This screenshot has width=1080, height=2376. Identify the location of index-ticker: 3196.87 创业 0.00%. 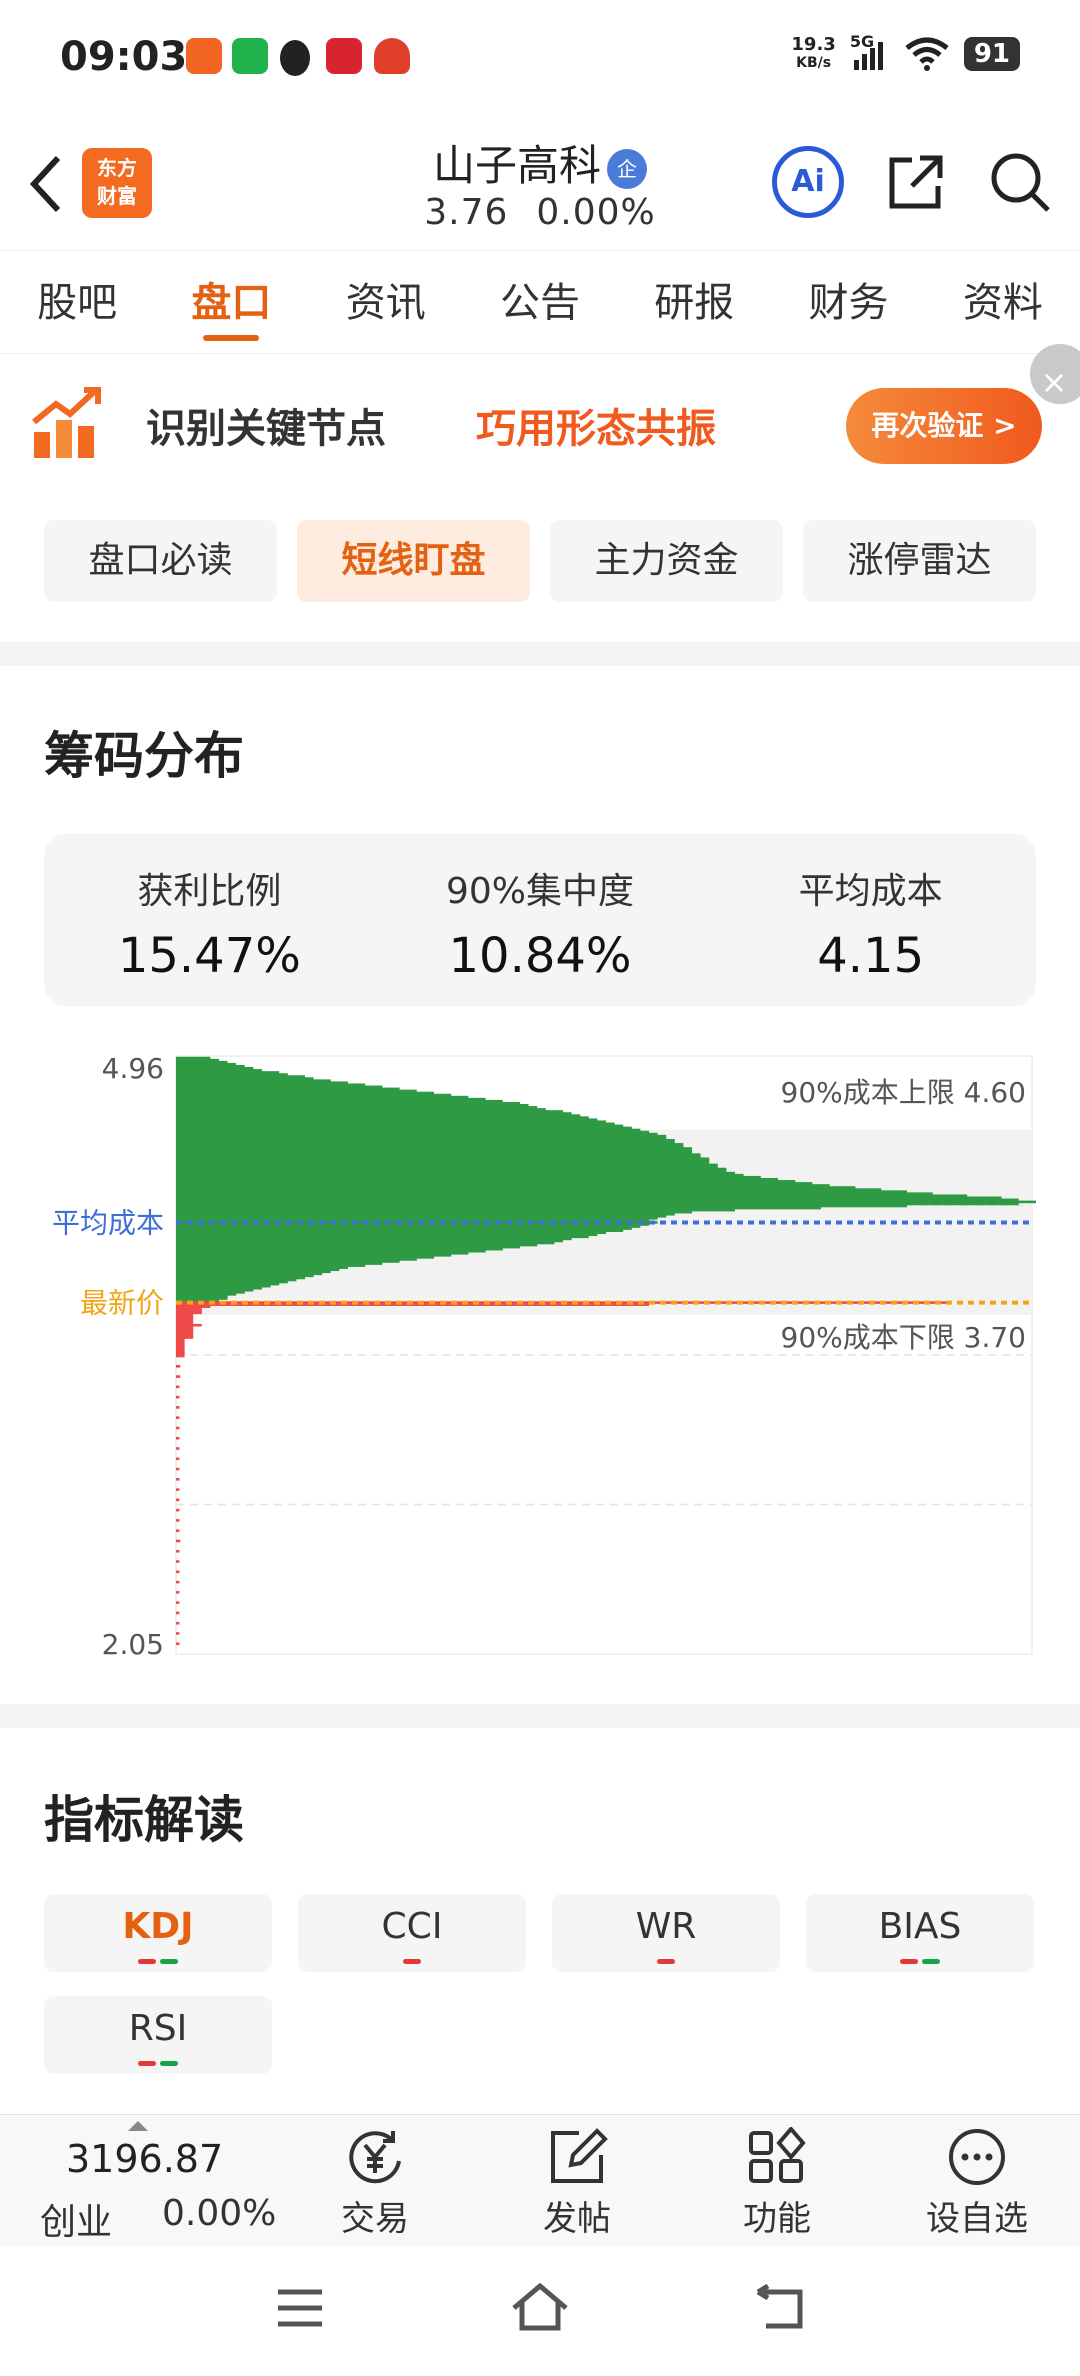
(155, 2181).